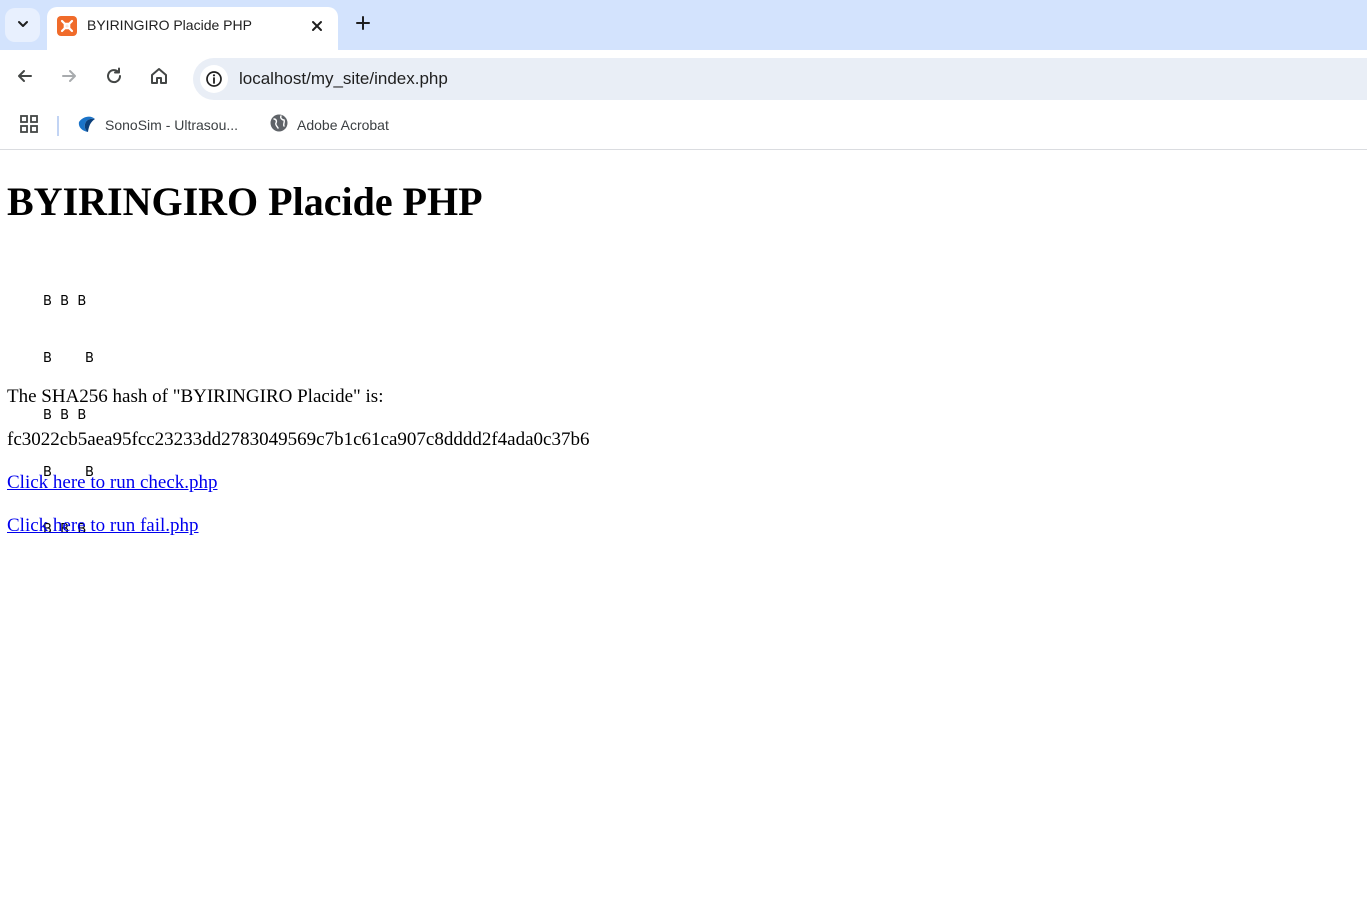 The image size is (1367, 922). I want to click on reload-button, so click(114, 78).